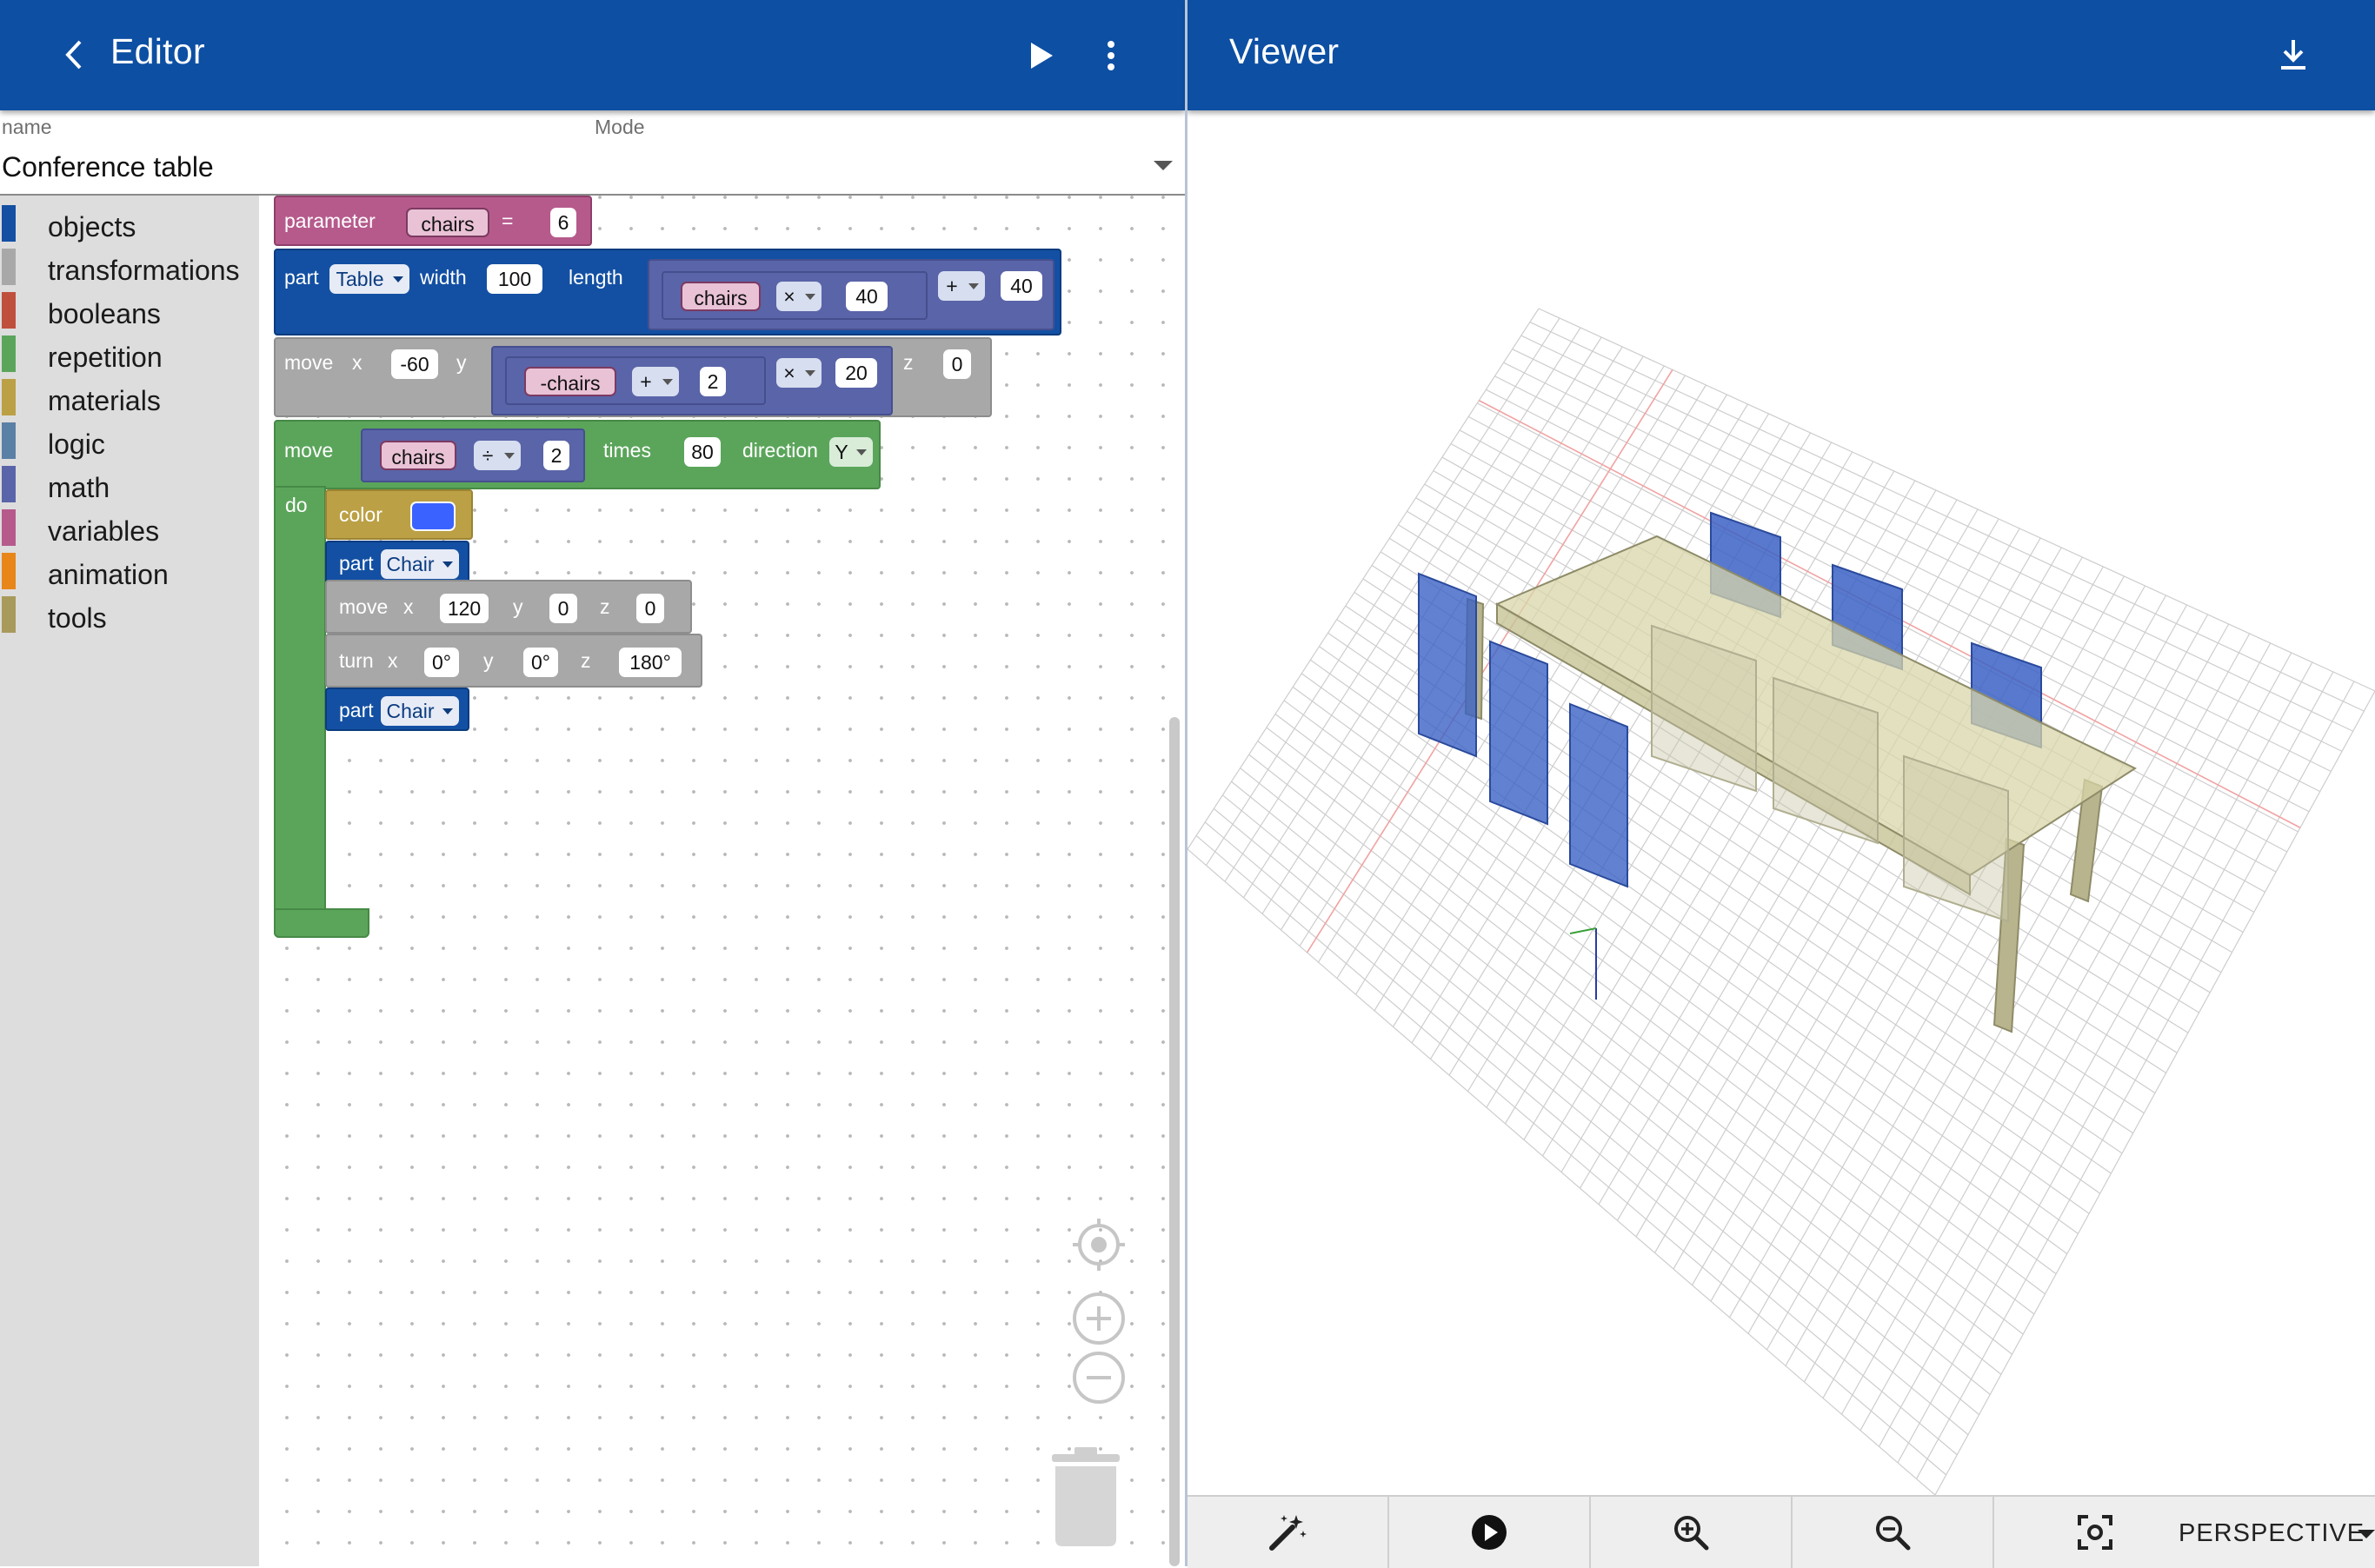 This screenshot has height=1568, width=2375. What do you see at coordinates (702, 452) in the screenshot?
I see `times-field: 80` at bounding box center [702, 452].